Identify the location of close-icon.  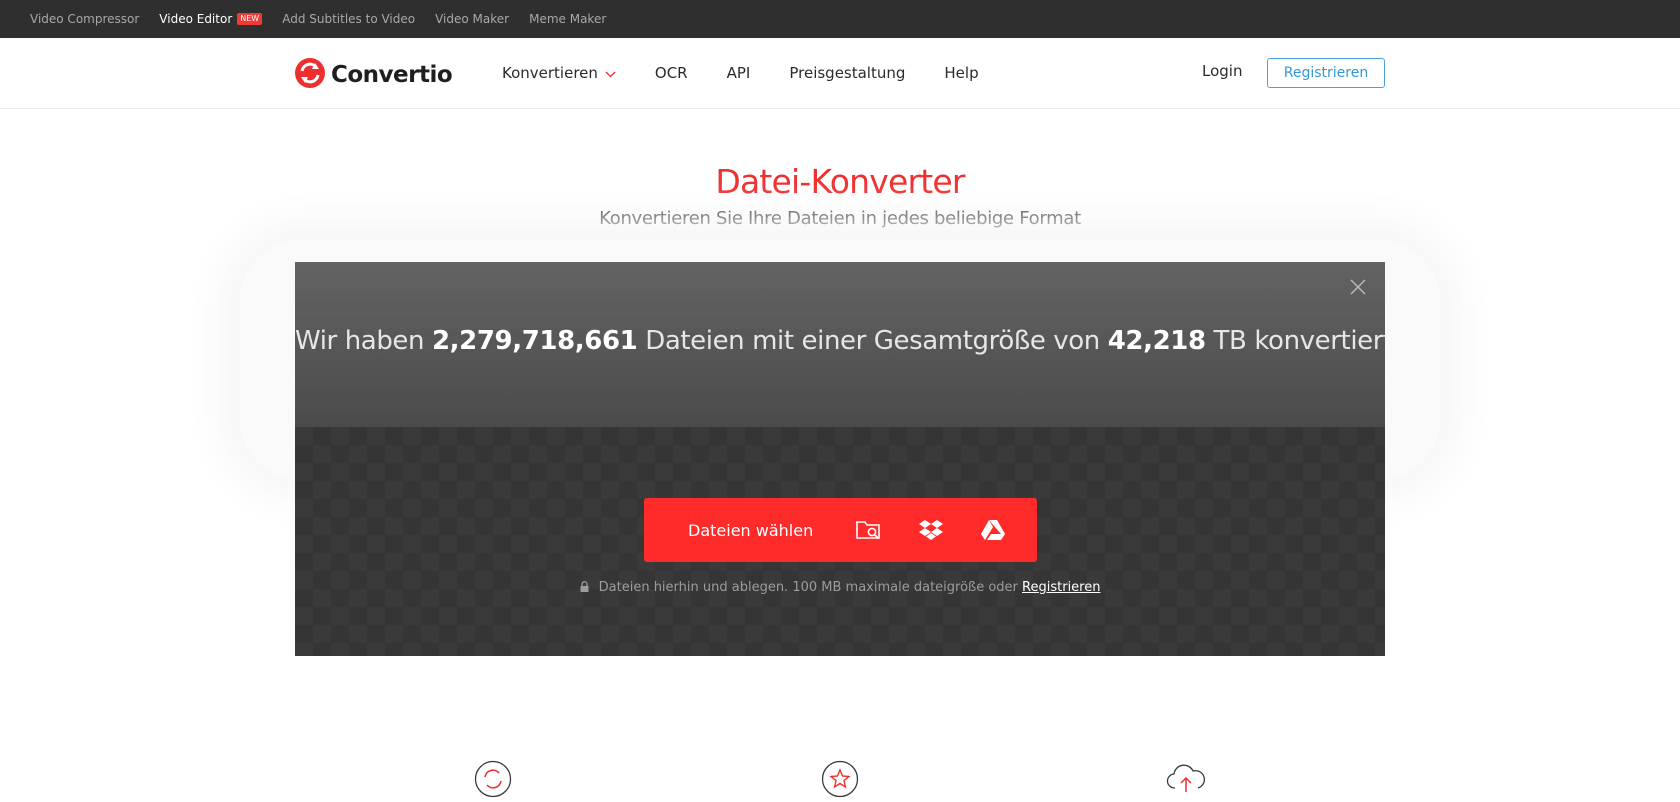
(1358, 289).